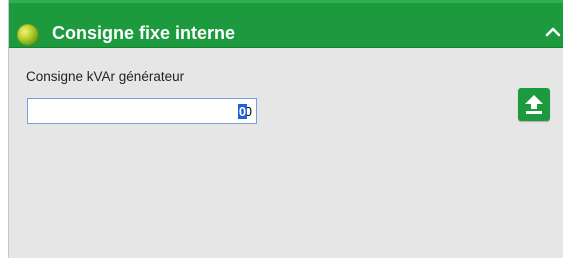 Image resolution: width=563 pixels, height=258 pixels. Describe the element at coordinates (242, 111) in the screenshot. I see `selected-value-highlight: 0` at that location.